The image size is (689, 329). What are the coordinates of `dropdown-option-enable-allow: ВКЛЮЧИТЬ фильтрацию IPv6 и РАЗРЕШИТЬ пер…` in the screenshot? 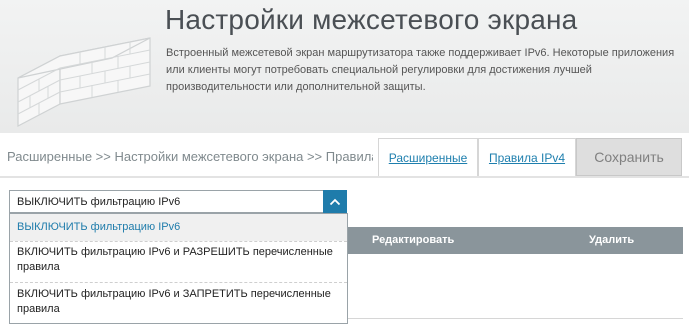 It's located at (178, 263).